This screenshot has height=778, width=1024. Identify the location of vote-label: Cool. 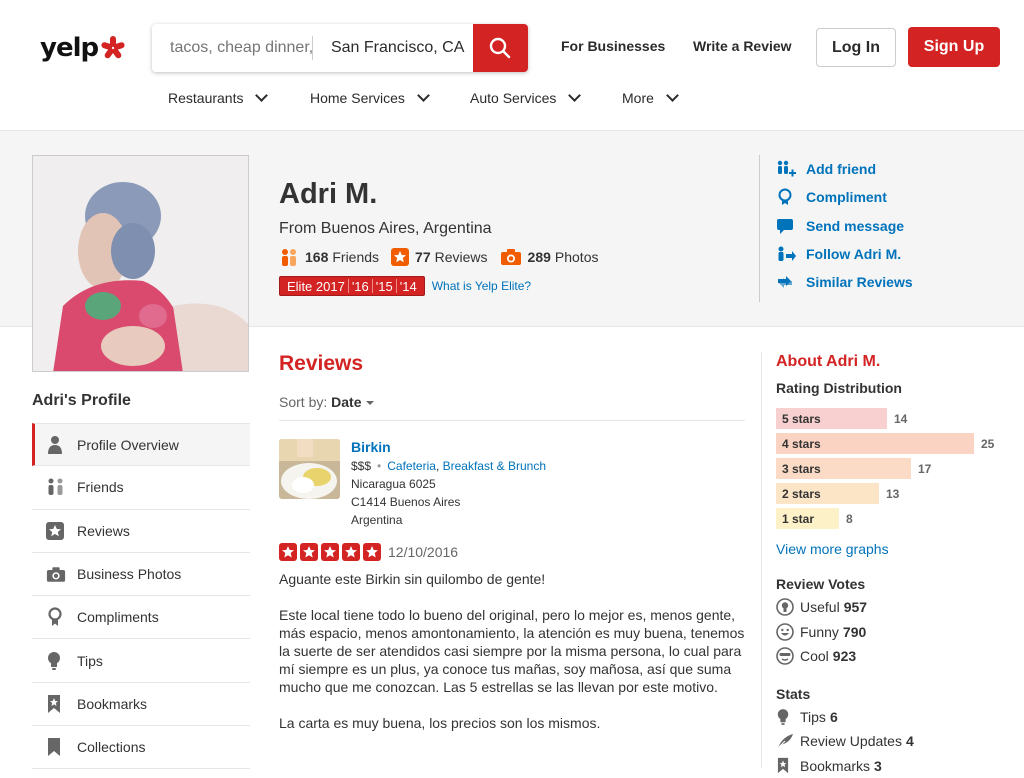
(814, 656).